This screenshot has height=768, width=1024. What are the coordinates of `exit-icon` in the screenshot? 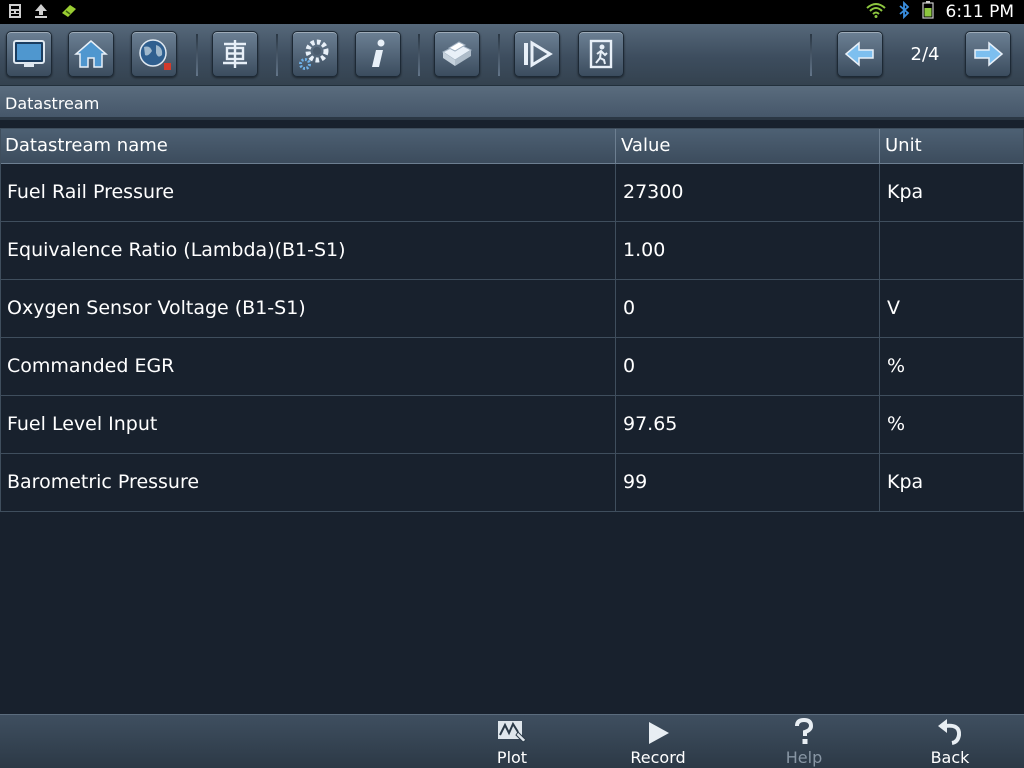 It's located at (601, 54).